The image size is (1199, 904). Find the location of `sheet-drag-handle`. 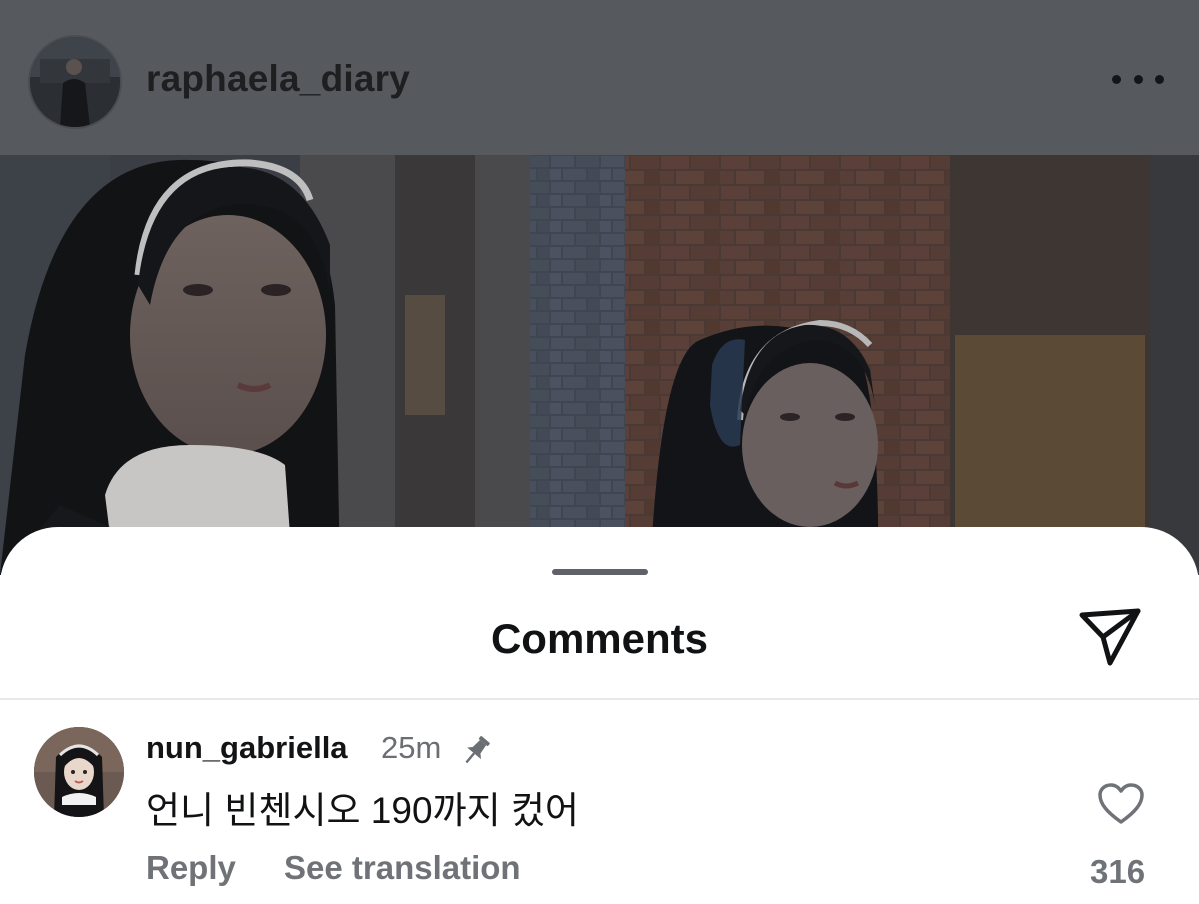

sheet-drag-handle is located at coordinates (600, 572).